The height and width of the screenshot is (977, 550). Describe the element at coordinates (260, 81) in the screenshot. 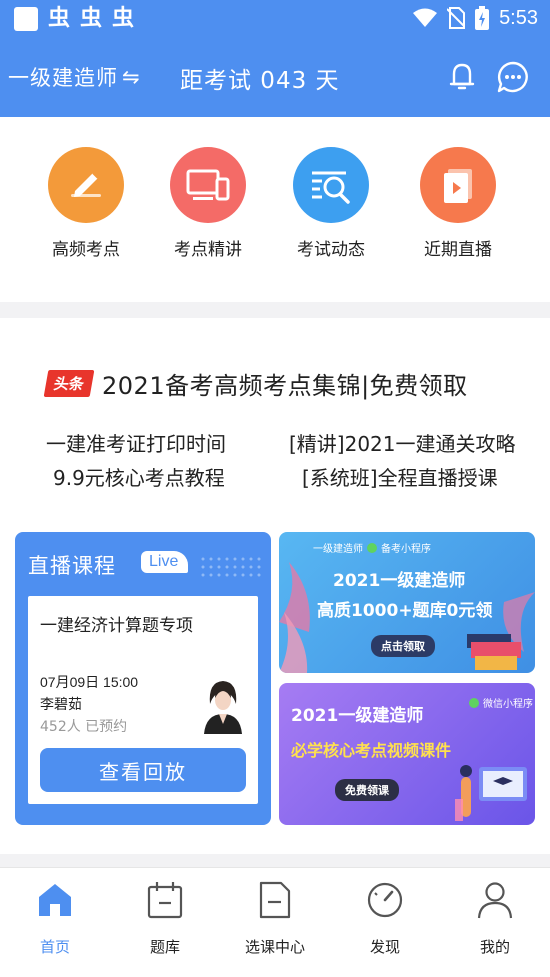

I see `exam-countdown: 距考试 043 天` at that location.